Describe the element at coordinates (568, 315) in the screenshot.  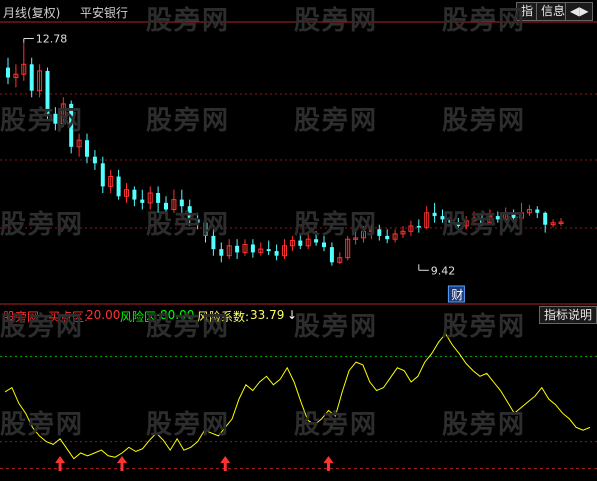
I see `indicator-explanation-button: 指标说明` at that location.